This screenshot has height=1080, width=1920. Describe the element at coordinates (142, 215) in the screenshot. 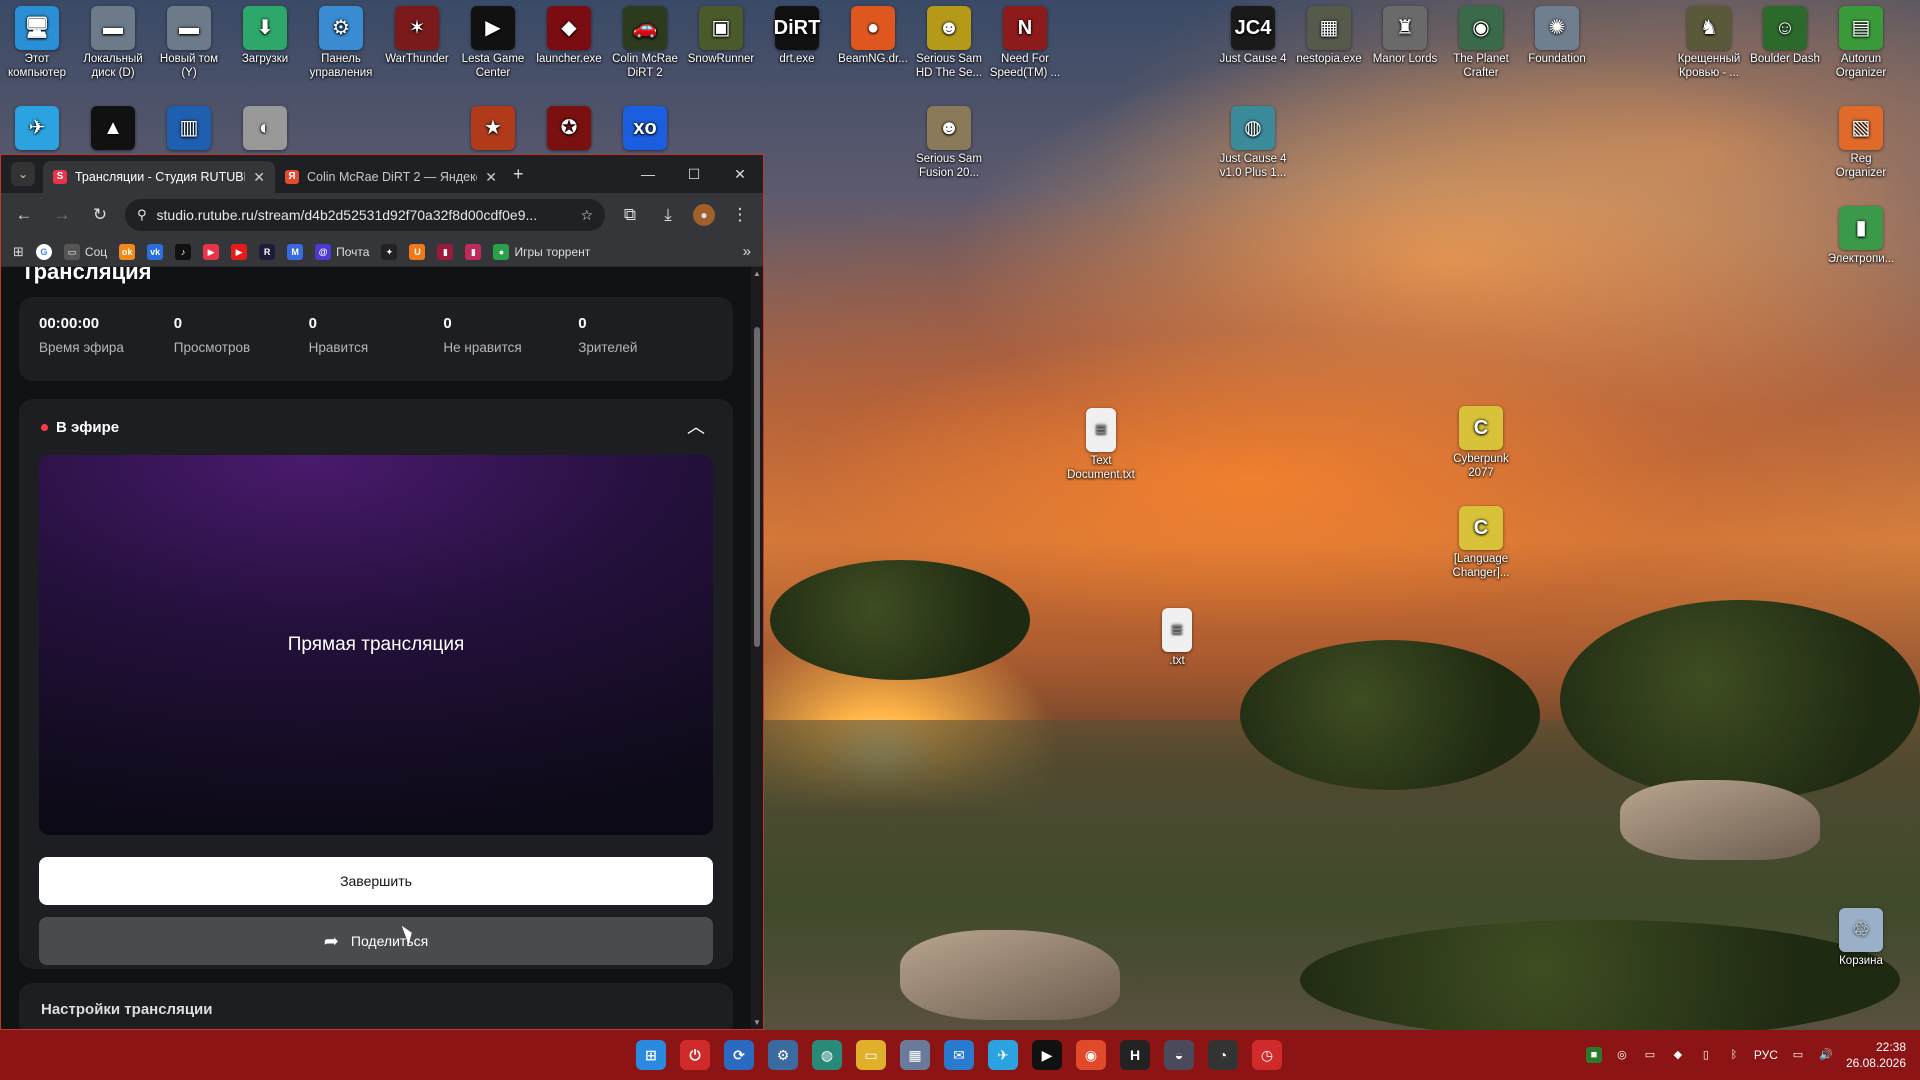

I see `site-info-icon: ⚲` at that location.